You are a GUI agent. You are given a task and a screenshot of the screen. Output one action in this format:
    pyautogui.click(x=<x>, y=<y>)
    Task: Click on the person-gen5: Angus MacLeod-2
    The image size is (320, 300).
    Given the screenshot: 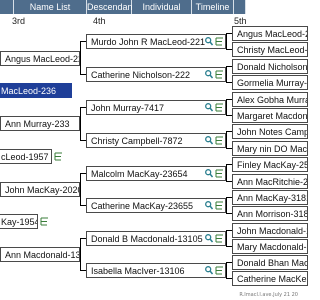 What is the action you would take?
    pyautogui.click(x=270, y=33)
    